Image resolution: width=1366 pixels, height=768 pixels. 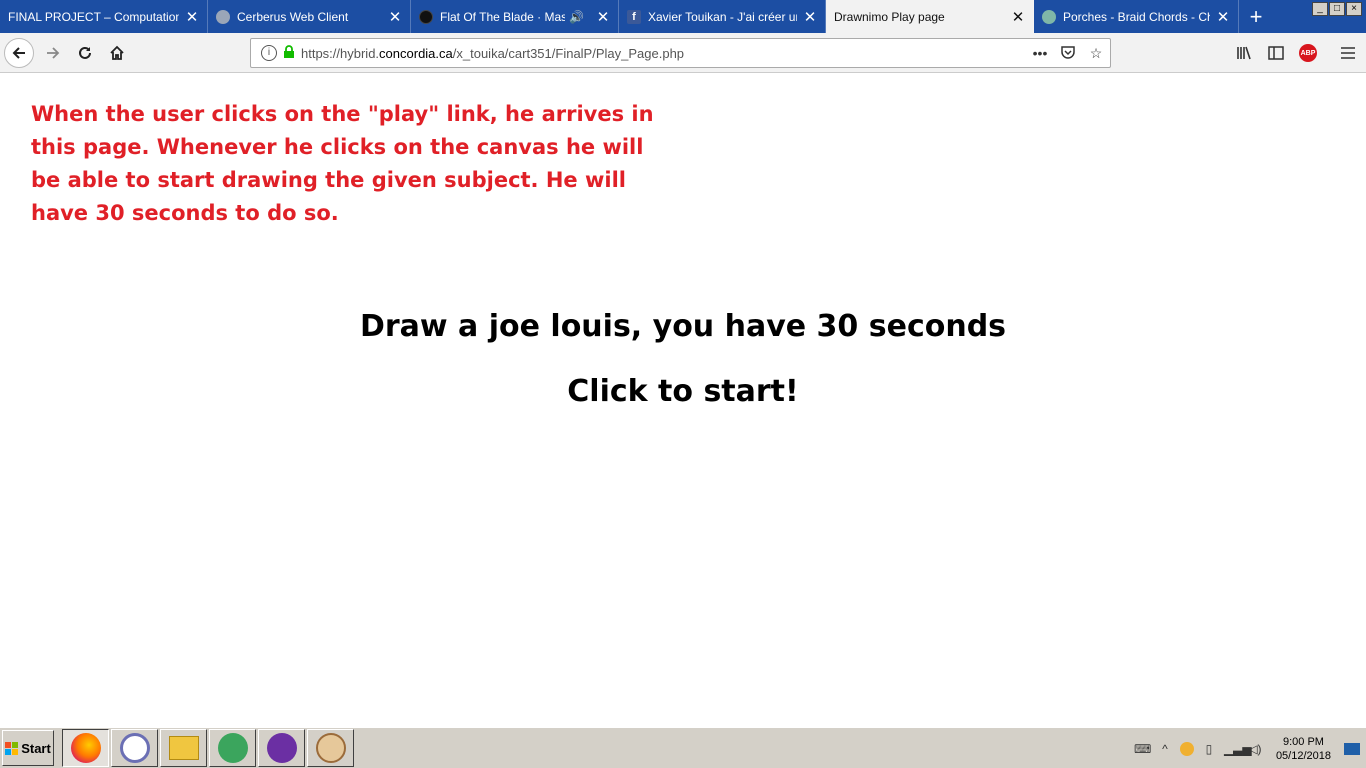 I want to click on system-tray: ⌨ ^ ▯ ▁▃▅ ◁) 9:00 PM 05/12/2018, so click(x=1250, y=749).